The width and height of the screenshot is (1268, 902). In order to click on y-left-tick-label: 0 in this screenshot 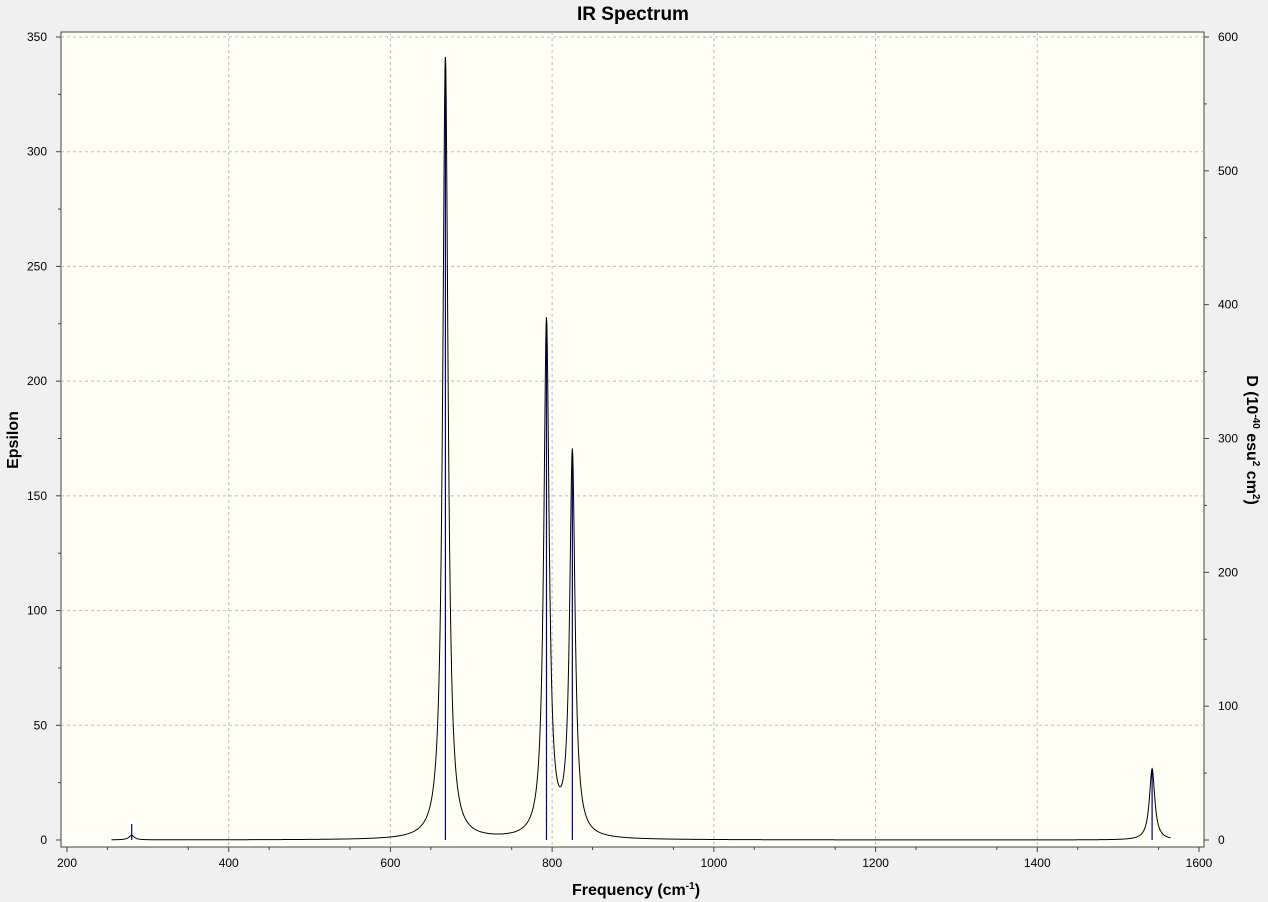, I will do `click(43, 840)`.